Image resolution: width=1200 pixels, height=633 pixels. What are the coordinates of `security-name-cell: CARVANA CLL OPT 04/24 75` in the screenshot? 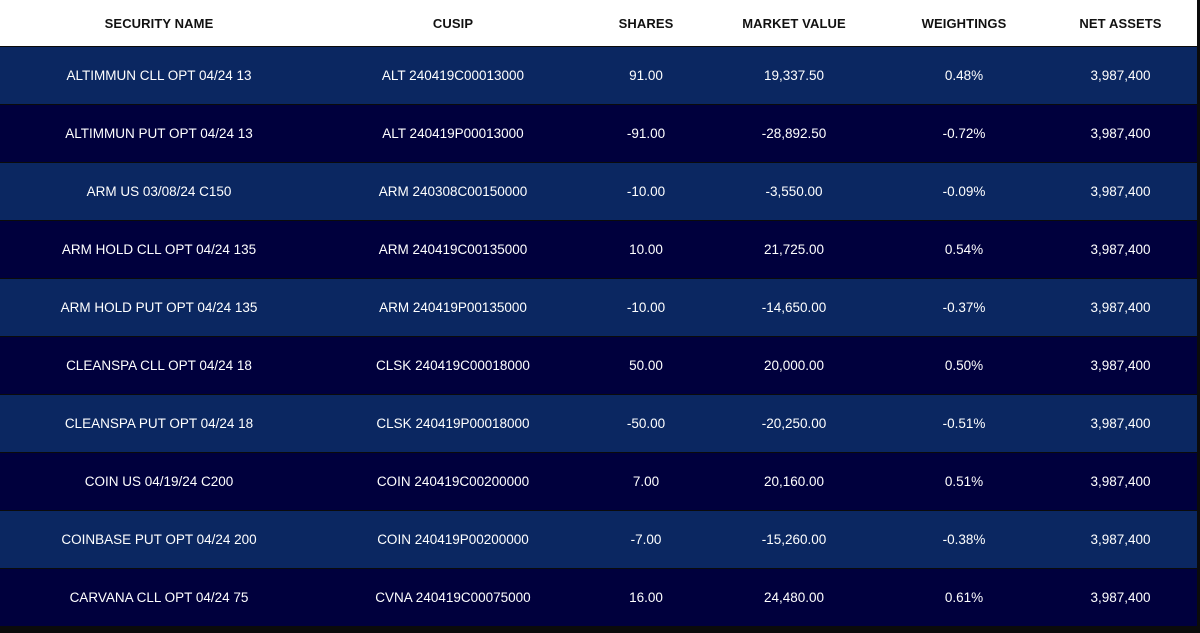 It's located at (159, 597).